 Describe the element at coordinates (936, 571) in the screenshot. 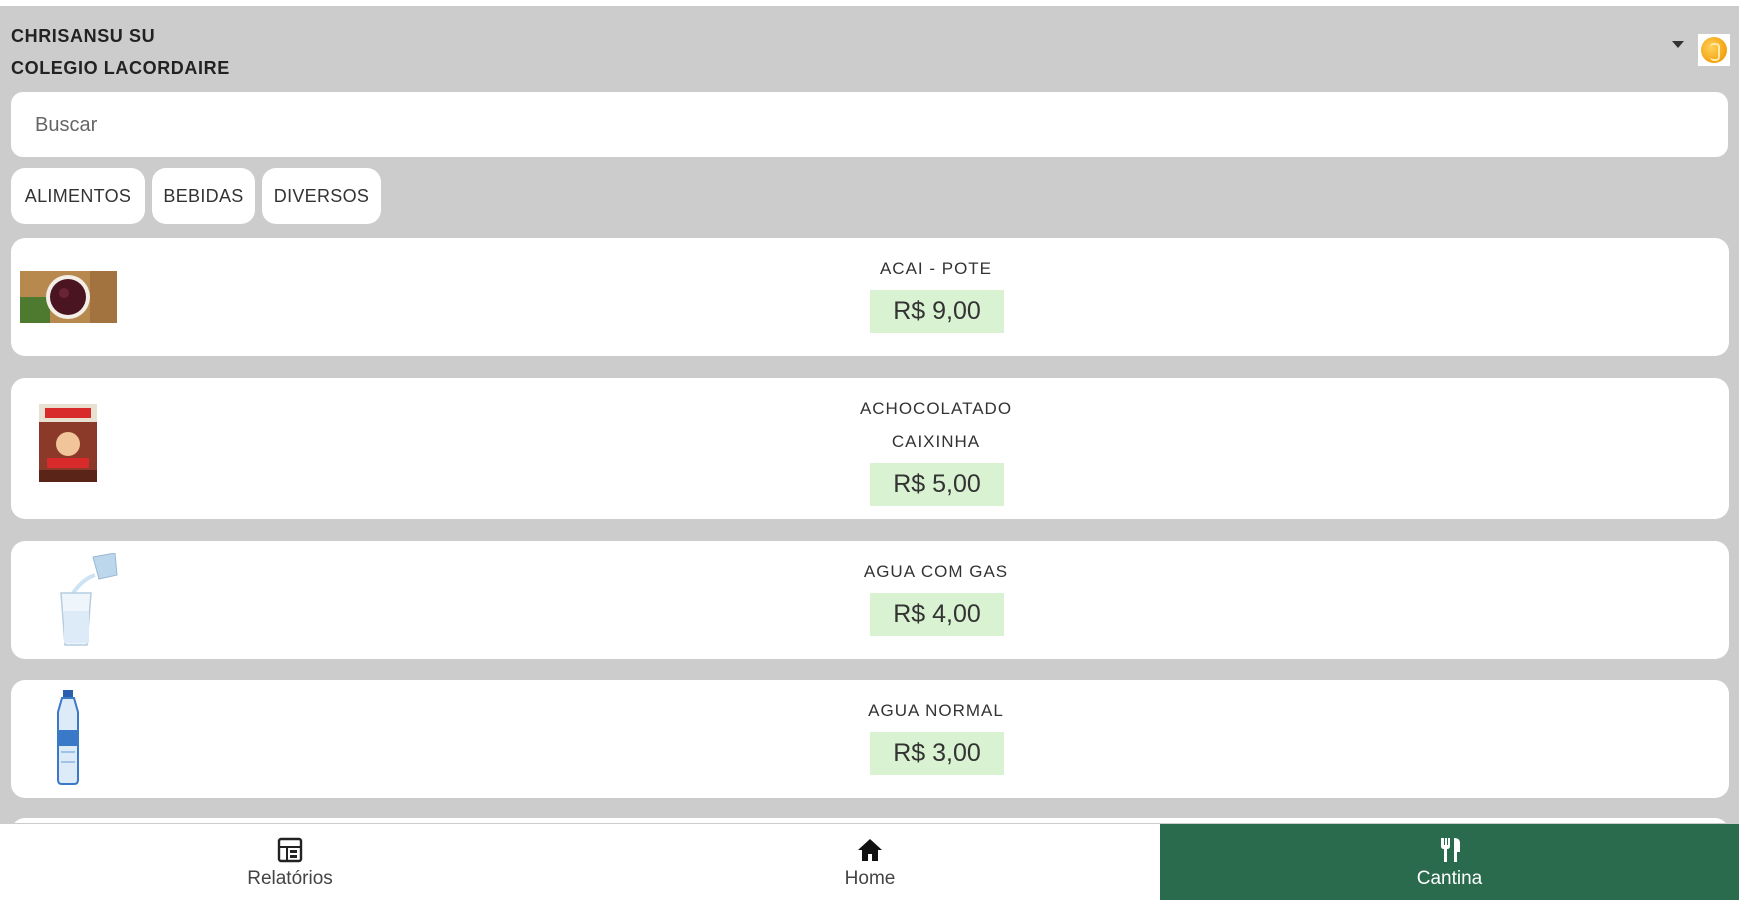

I see `product-name: AGUA COM GAS` at that location.